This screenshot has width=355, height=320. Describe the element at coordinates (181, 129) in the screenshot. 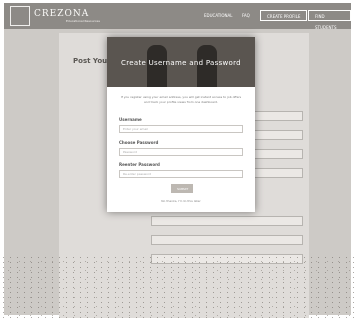

I see `username-input: Enter your email` at that location.